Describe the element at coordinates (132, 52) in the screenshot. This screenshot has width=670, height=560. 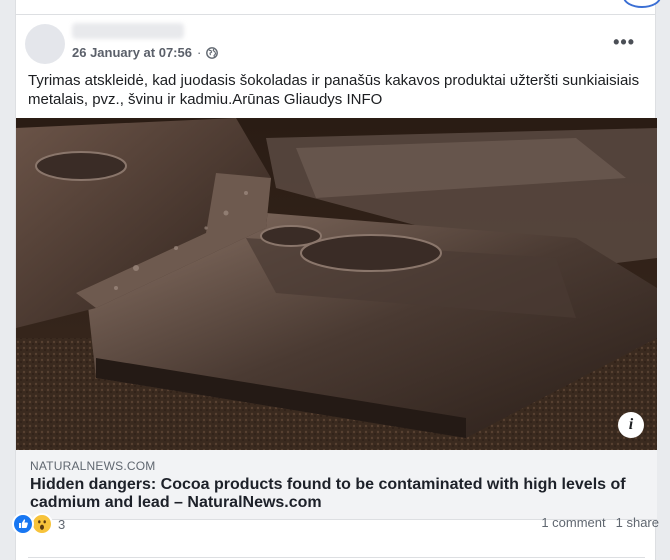
I see `post-date: 26 January at 07:56` at that location.